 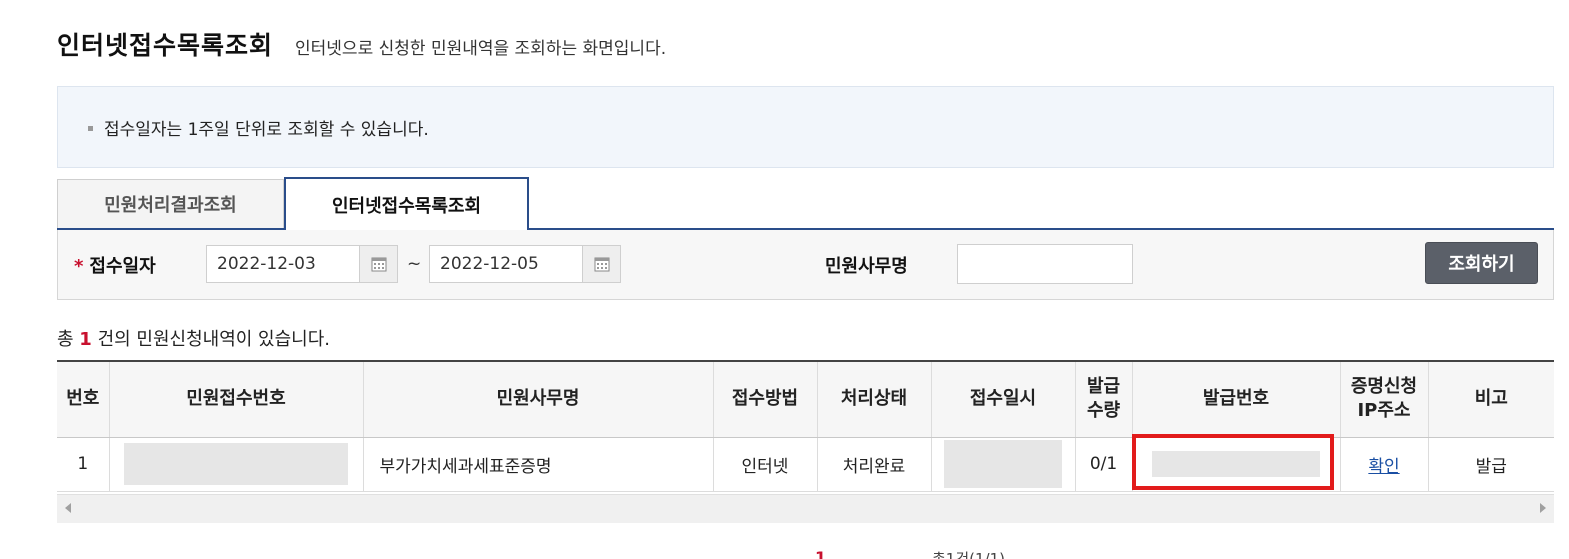 I want to click on cell-method: 인터넷, so click(x=765, y=464).